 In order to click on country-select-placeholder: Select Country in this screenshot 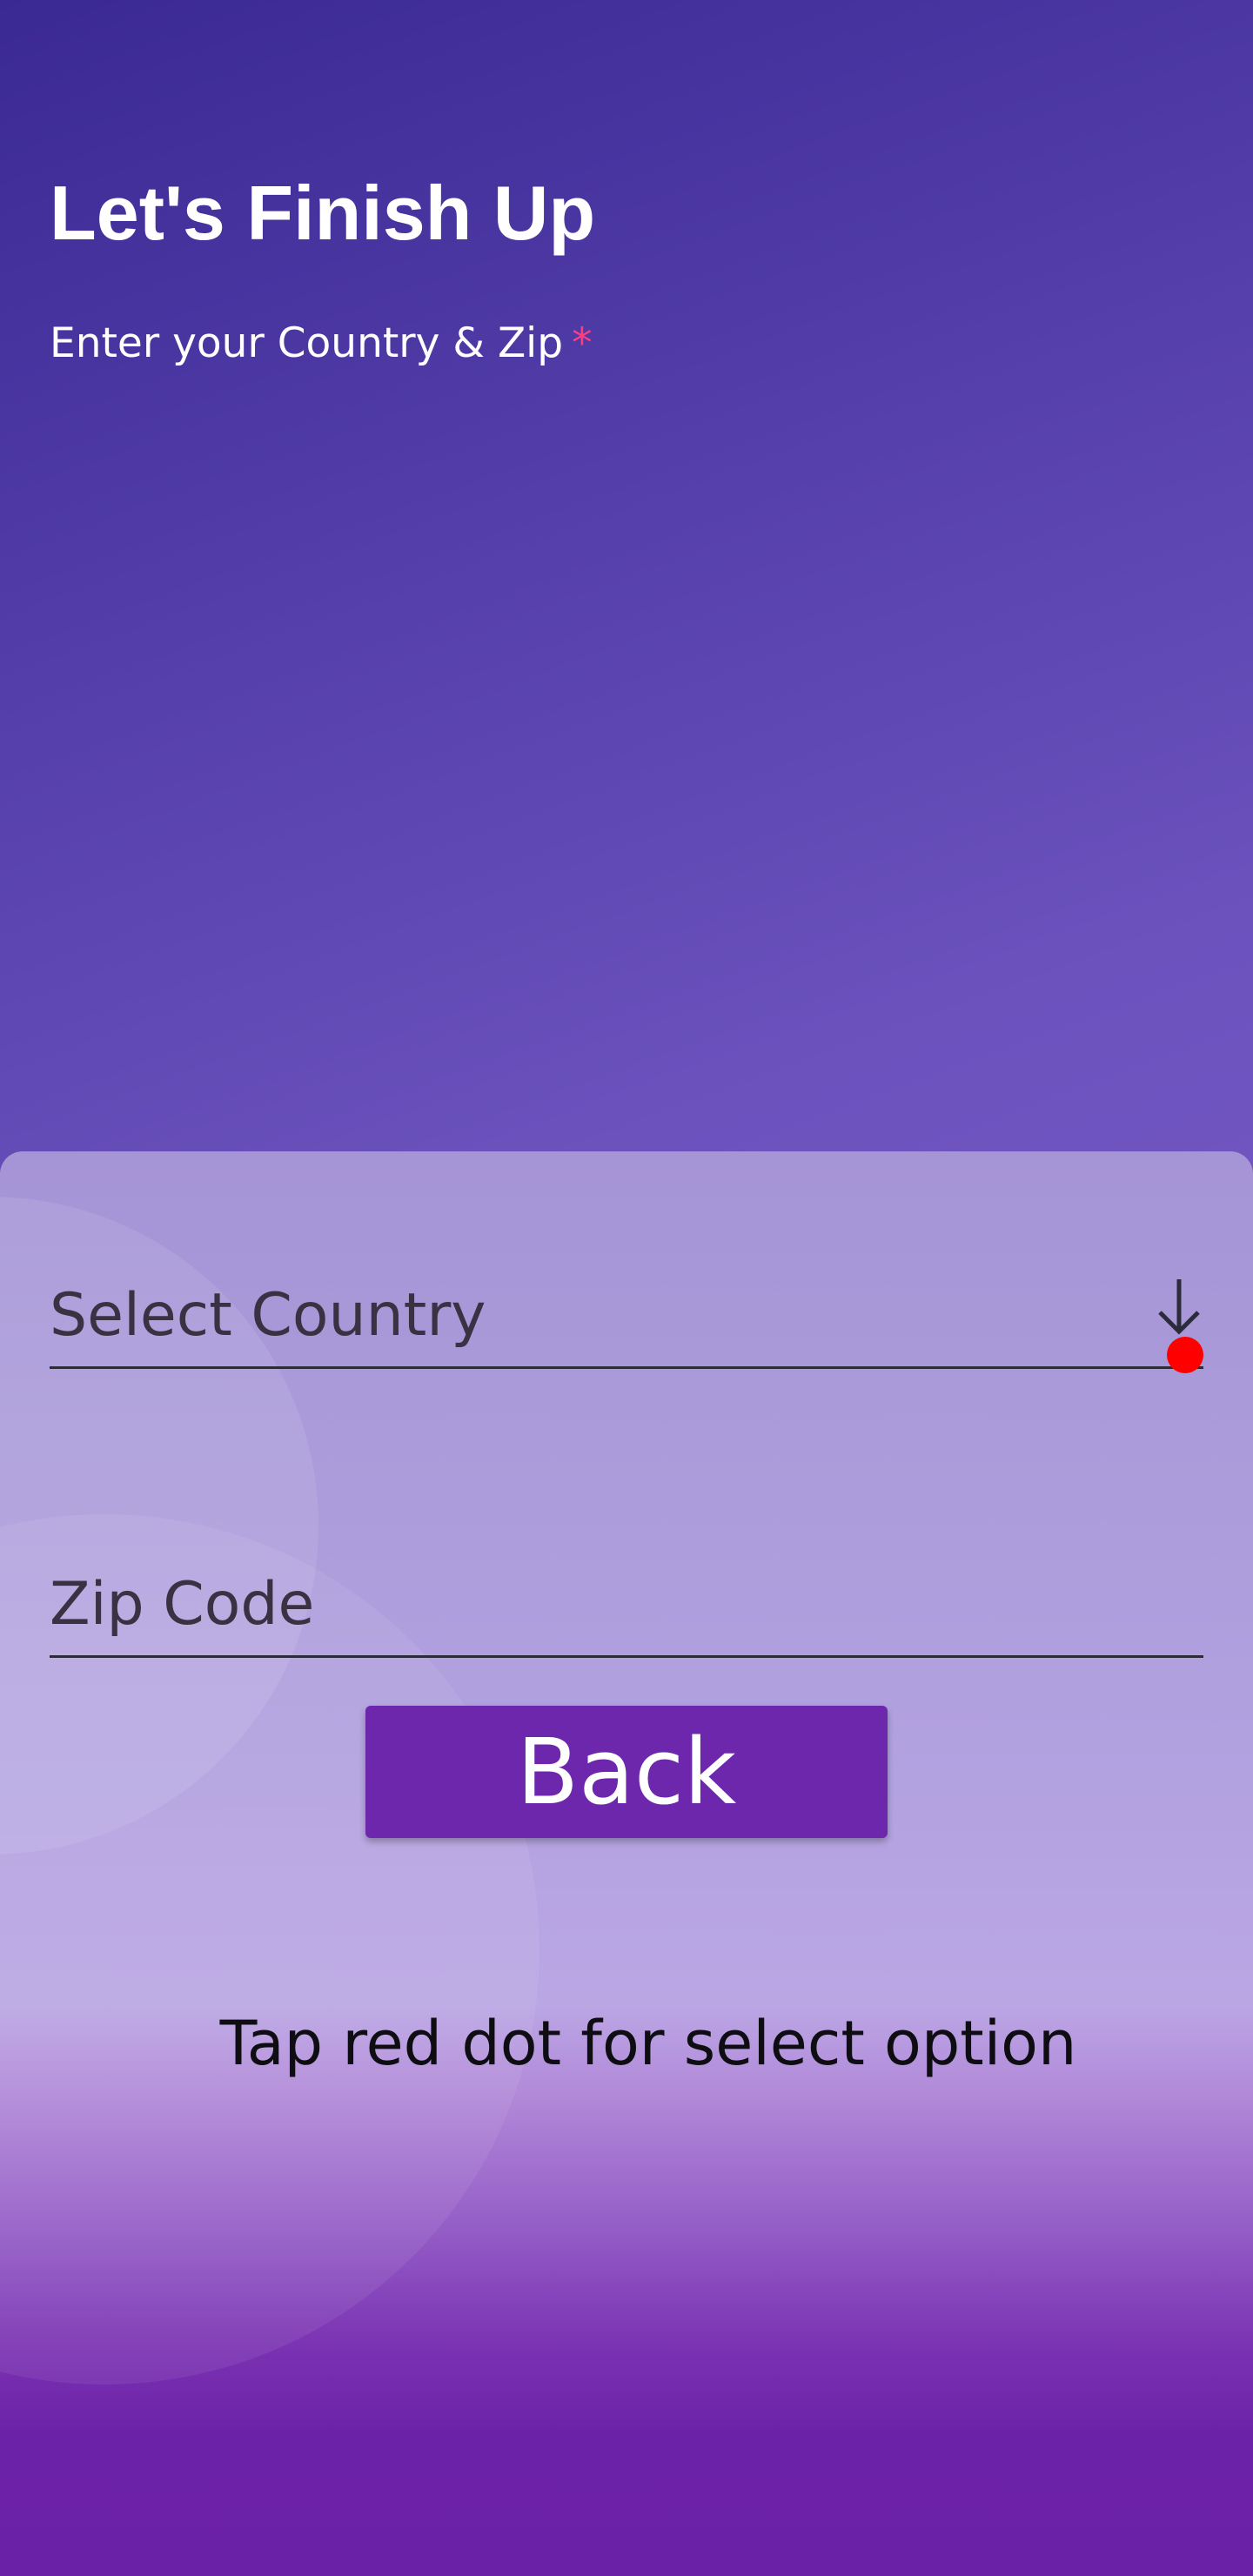, I will do `click(268, 1315)`.